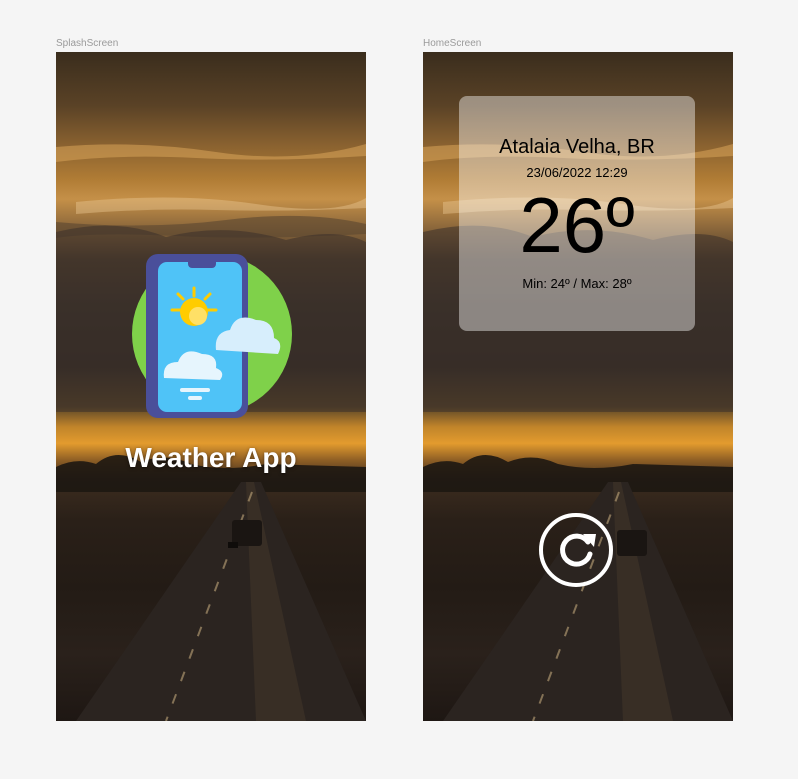  What do you see at coordinates (212, 336) in the screenshot?
I see `weather-app-logo-icon` at bounding box center [212, 336].